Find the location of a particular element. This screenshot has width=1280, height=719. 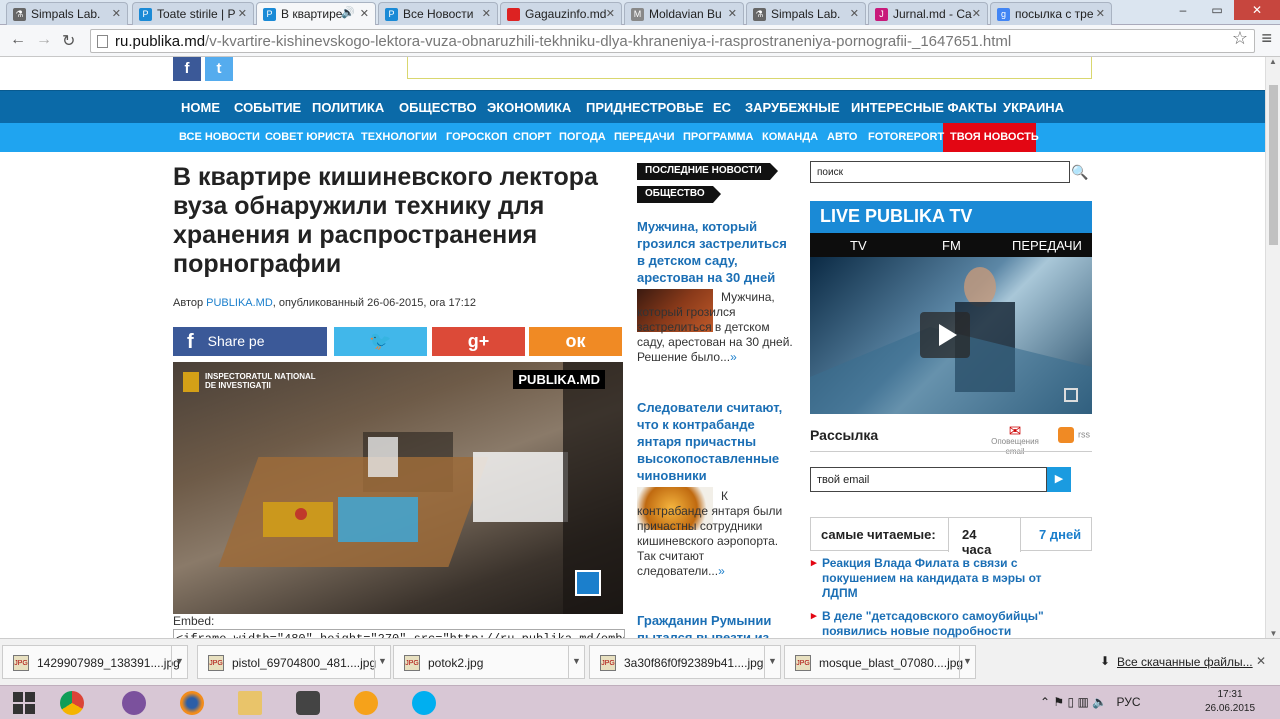

download-item: JPG pistol_69704800_481....jpg ▼ is located at coordinates (294, 662).